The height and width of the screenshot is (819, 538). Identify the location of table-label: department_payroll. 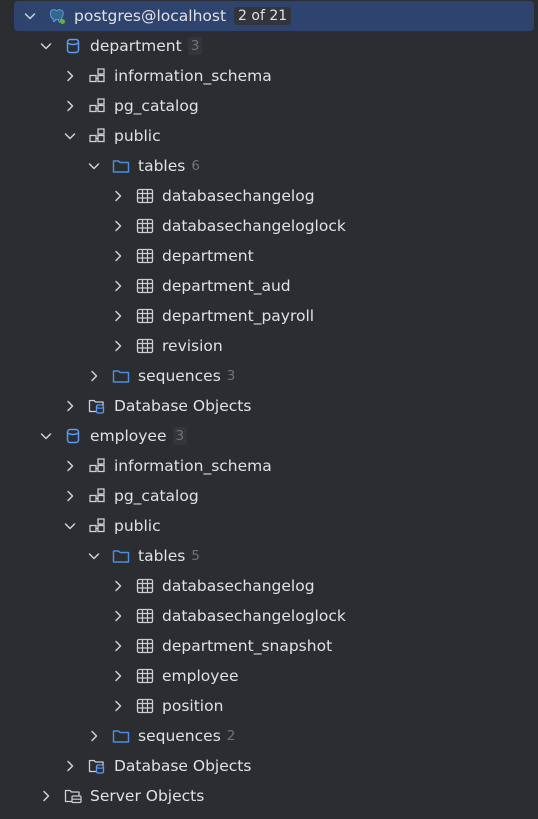
(238, 316).